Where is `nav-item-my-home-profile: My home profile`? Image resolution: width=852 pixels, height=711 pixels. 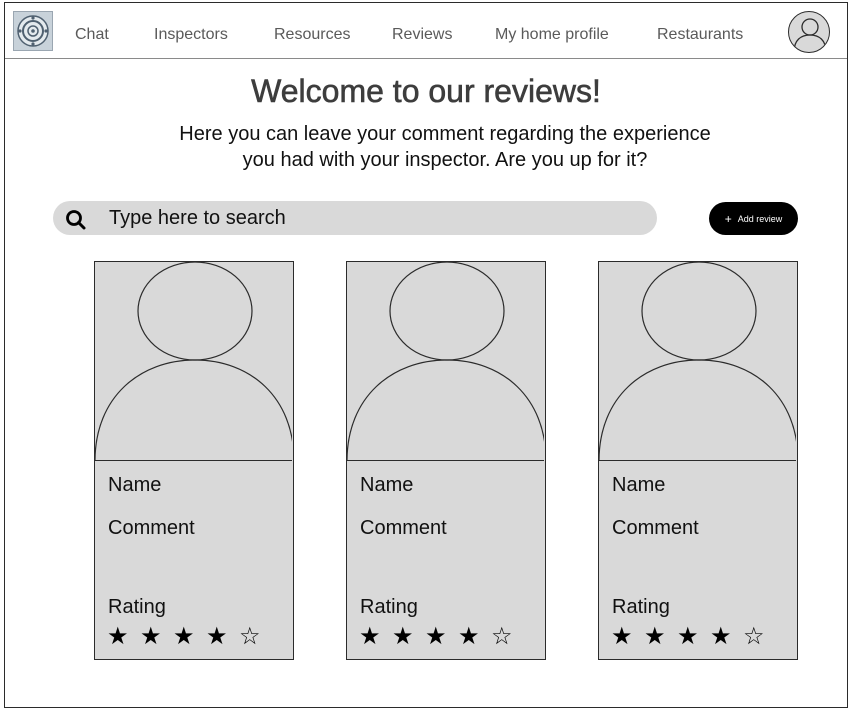
nav-item-my-home-profile: My home profile is located at coordinates (552, 35).